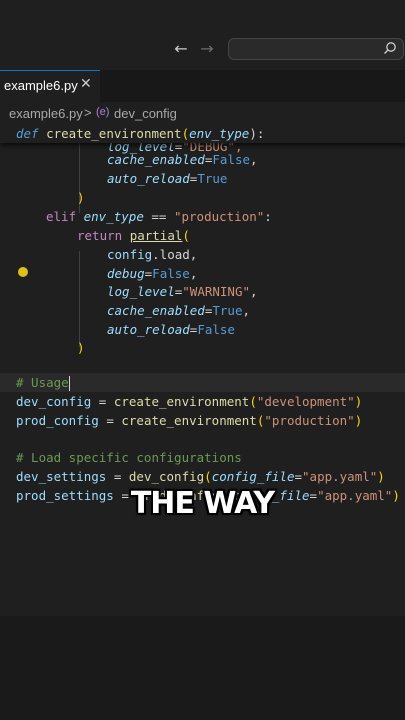 The height and width of the screenshot is (720, 405). Describe the element at coordinates (79, 299) in the screenshot. I see `indent-guide` at that location.